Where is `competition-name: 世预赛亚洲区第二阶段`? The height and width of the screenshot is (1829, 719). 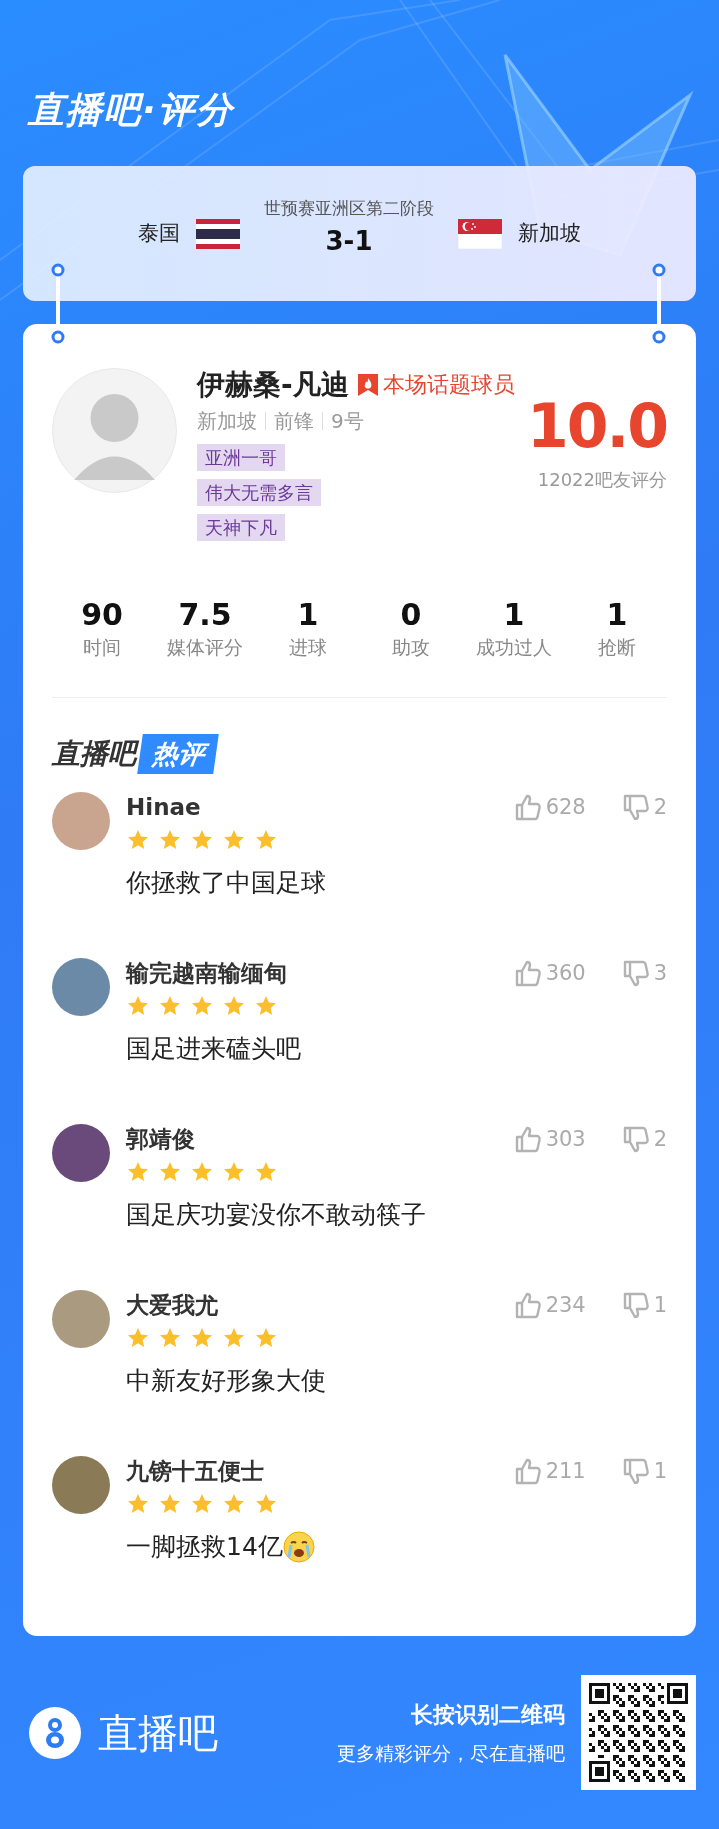
competition-name: 世预赛亚洲区第二阶段 is located at coordinates (349, 209).